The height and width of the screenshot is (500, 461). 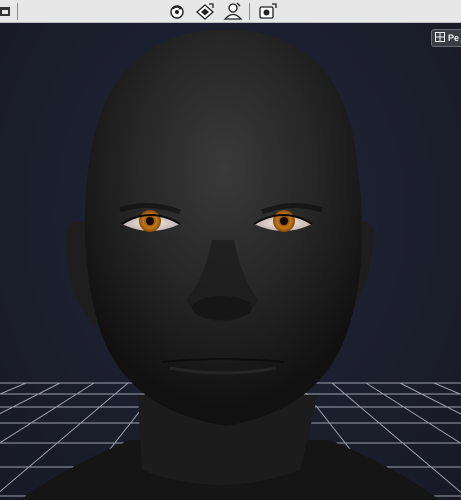 What do you see at coordinates (446, 38) in the screenshot?
I see `camera-selector-button: Pe` at bounding box center [446, 38].